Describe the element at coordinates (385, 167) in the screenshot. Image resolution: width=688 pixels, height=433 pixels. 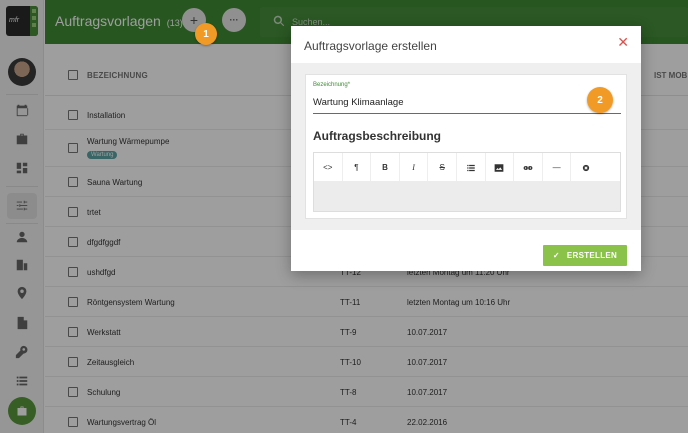
I see `bold-icon: B` at that location.